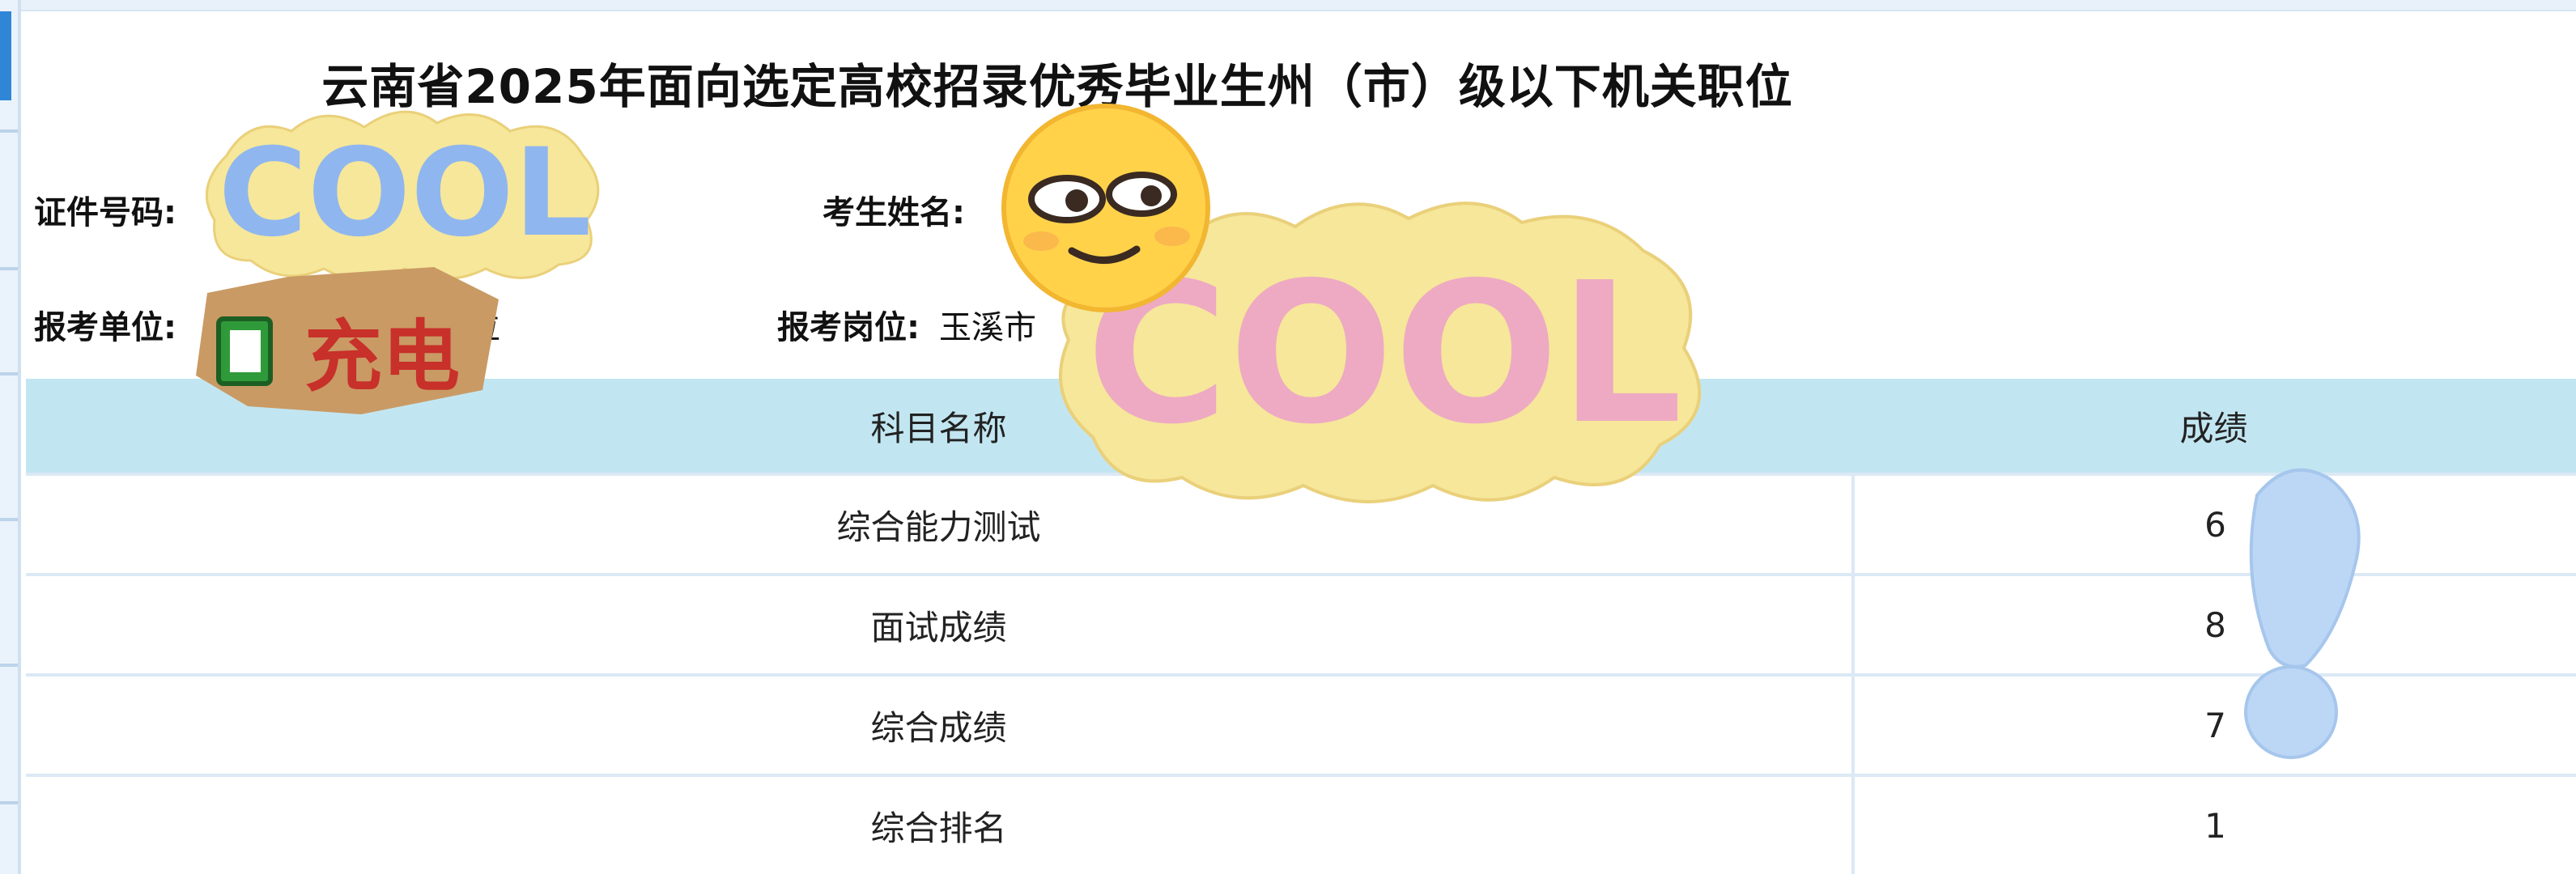  Describe the element at coordinates (849, 327) in the screenshot. I see `apply-post-label: 报考岗位:` at that location.